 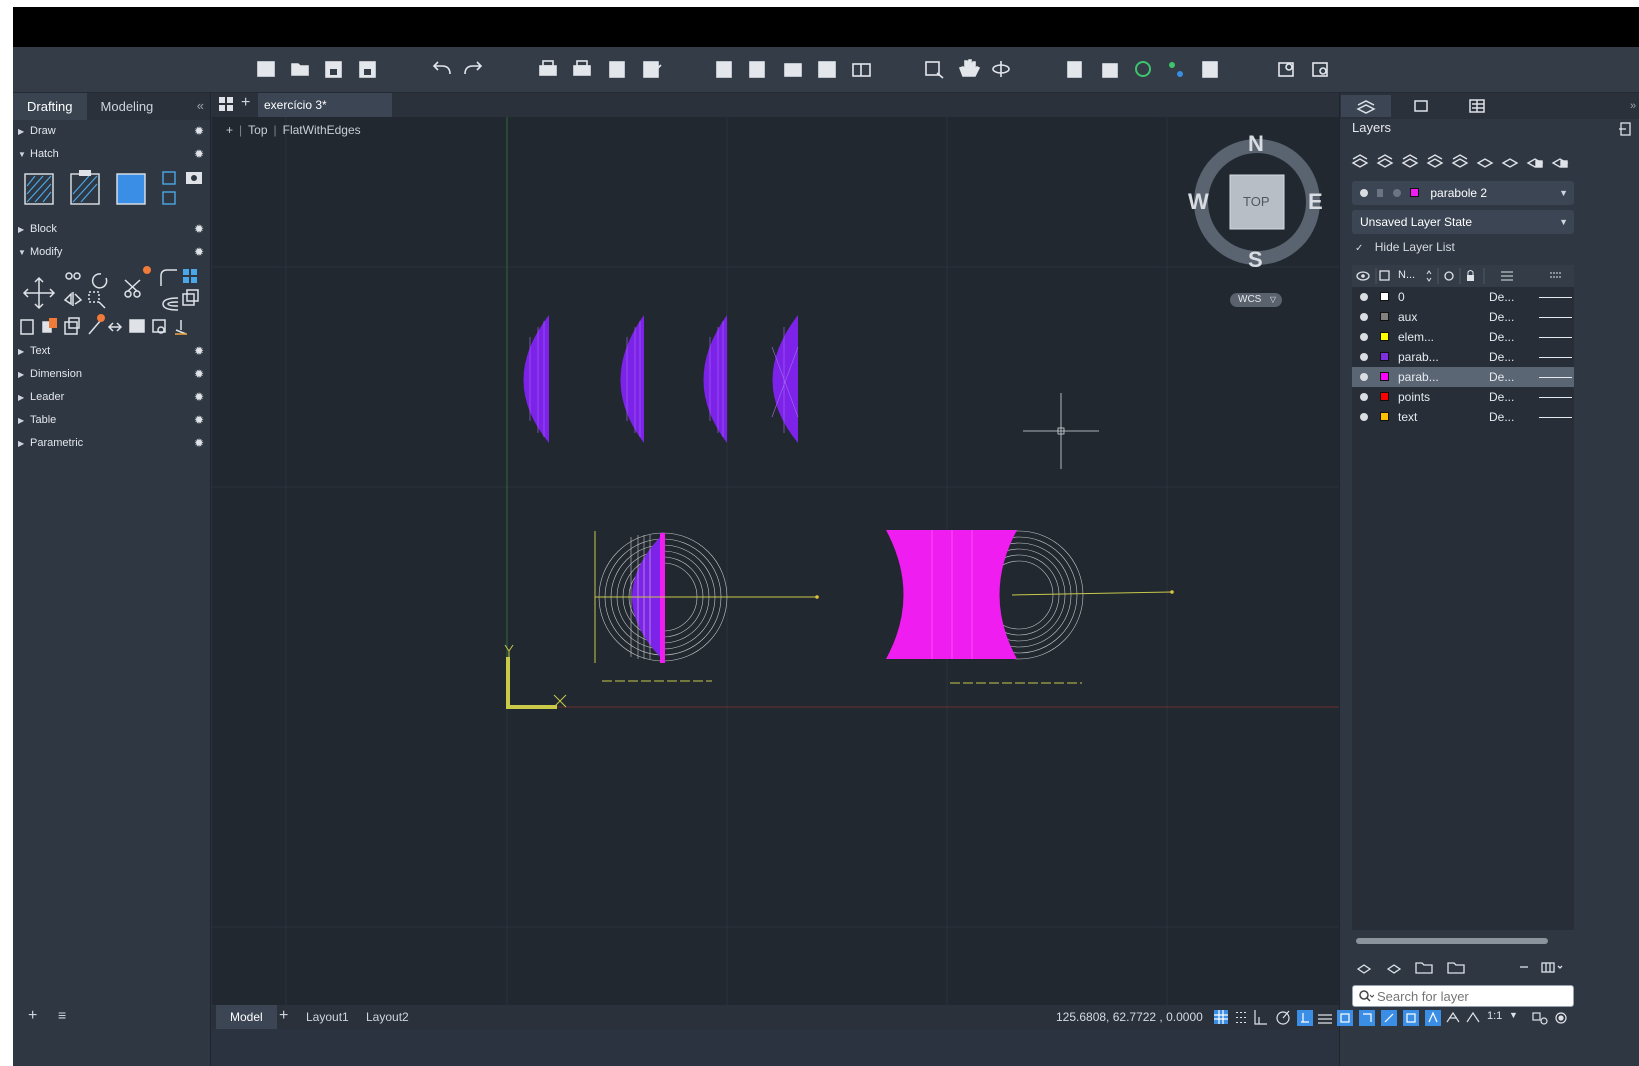 I want to click on tab-drafting: Drafting, so click(x=50, y=106).